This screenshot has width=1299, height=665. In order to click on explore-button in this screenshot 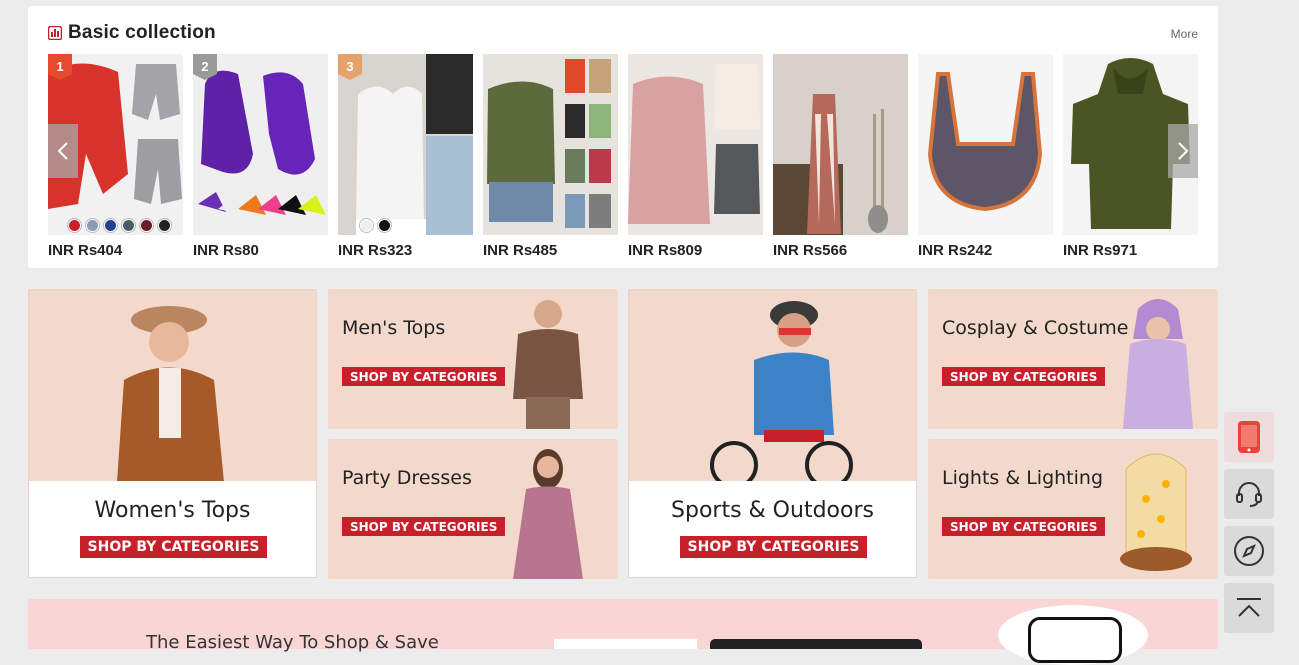, I will do `click(1249, 551)`.